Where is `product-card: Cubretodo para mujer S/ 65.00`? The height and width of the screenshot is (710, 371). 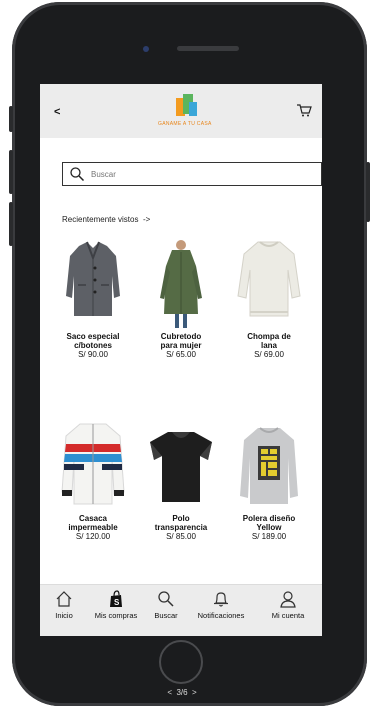 product-card: Cubretodo para mujer S/ 65.00 is located at coordinates (181, 297).